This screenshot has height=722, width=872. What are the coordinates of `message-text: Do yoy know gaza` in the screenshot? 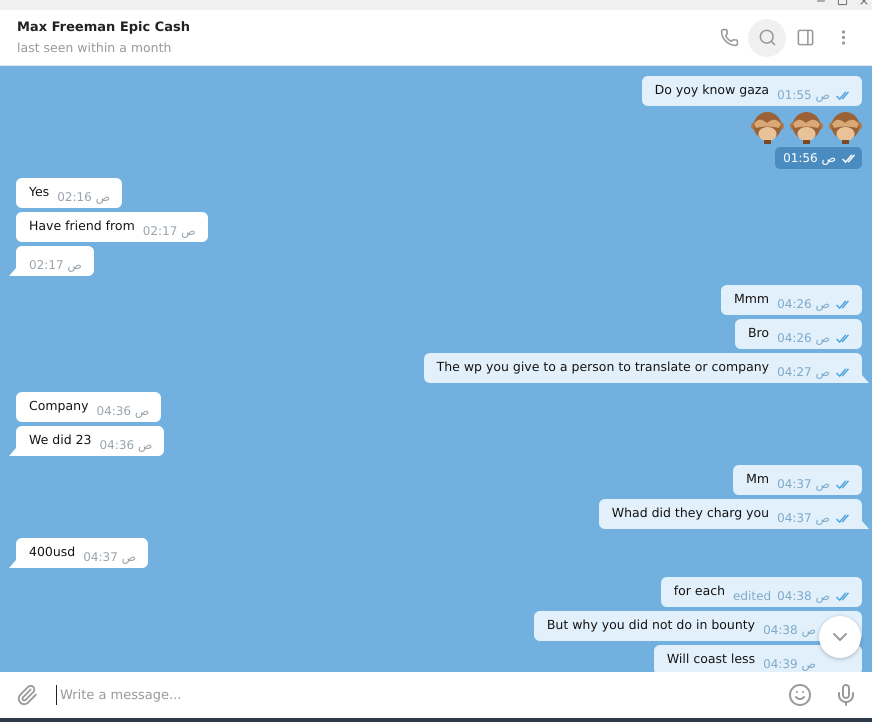 It's located at (712, 89).